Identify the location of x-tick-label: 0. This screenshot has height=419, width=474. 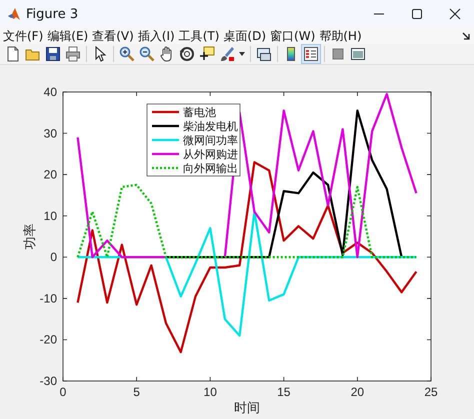
(63, 392).